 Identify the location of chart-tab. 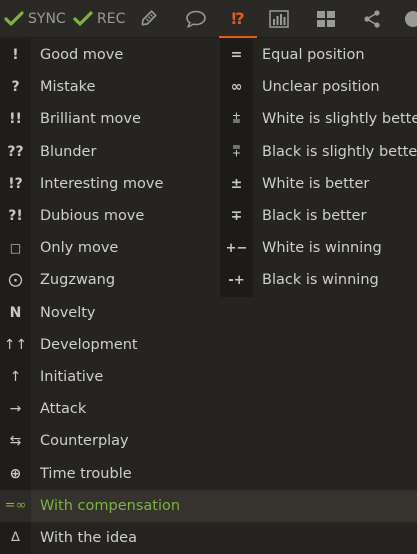
(279, 19).